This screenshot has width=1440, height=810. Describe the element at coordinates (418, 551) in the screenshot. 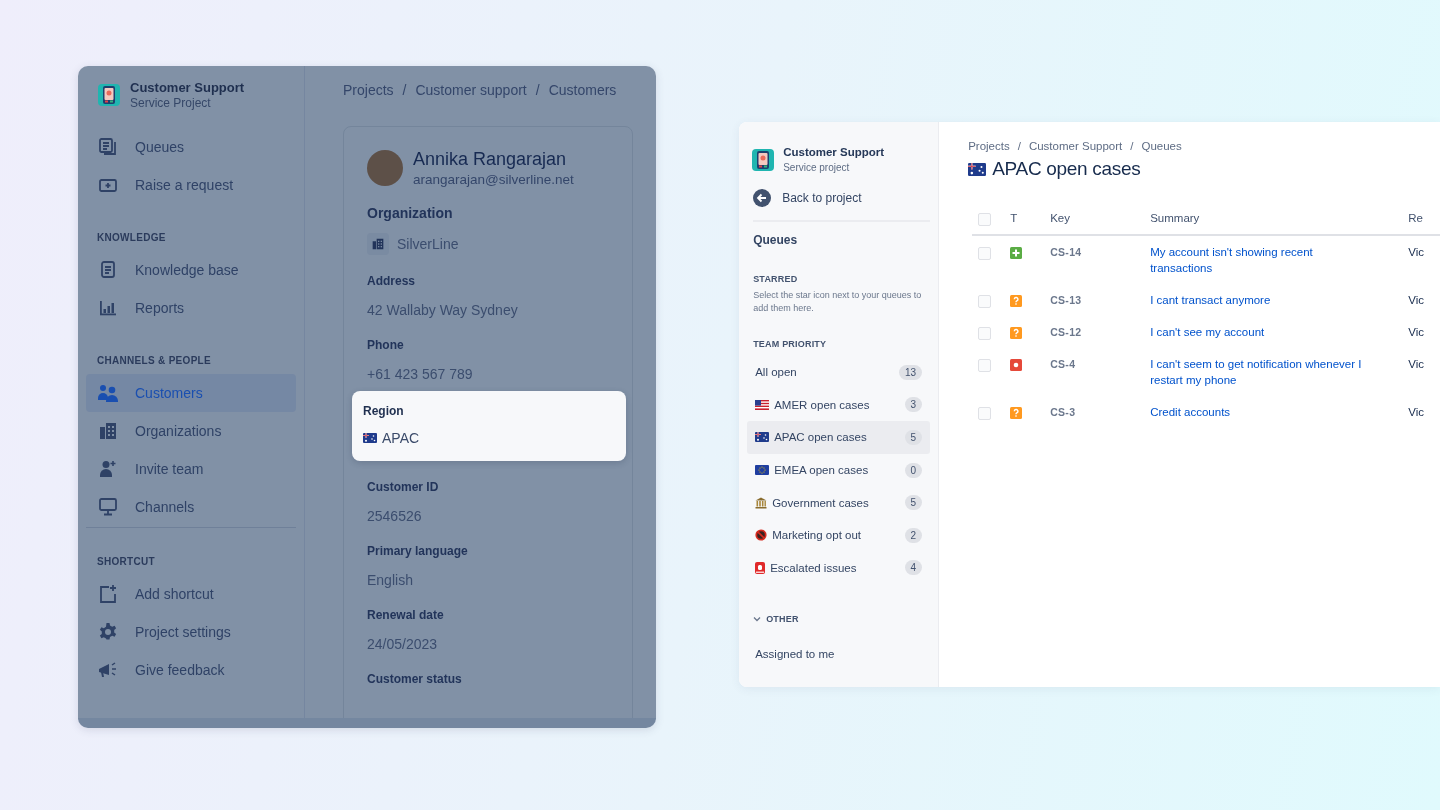

I see `field-label: Primary language` at that location.